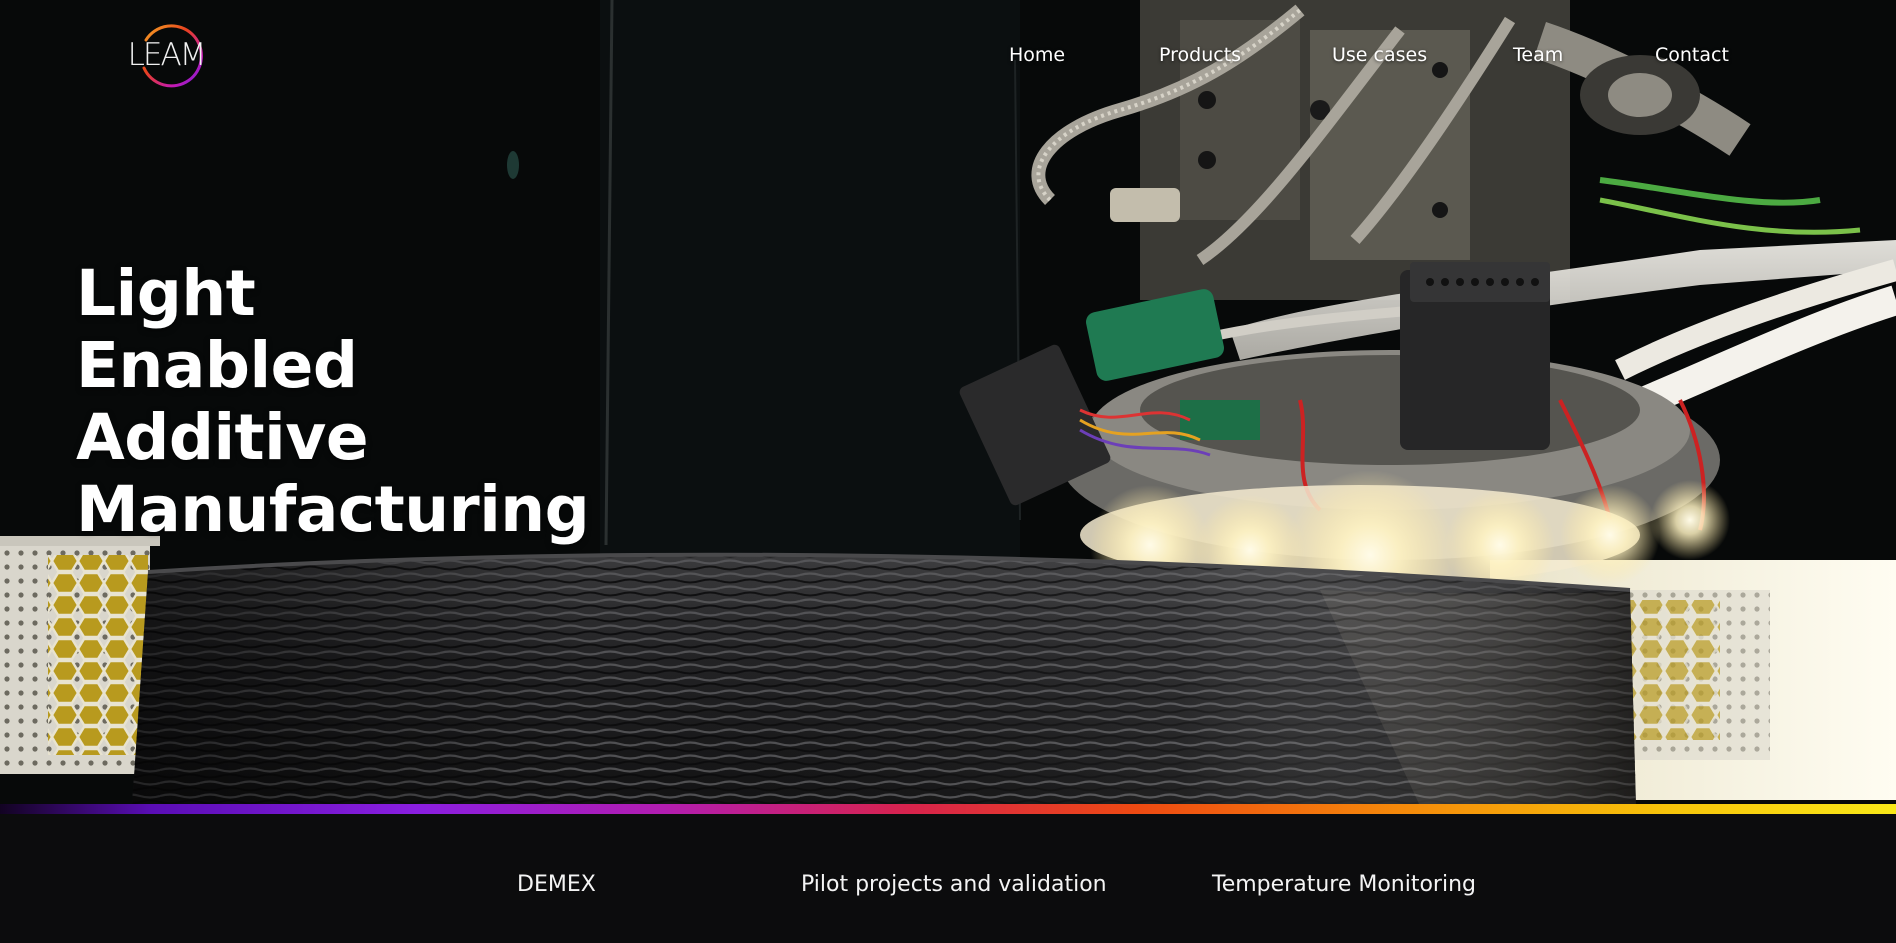  I want to click on link-demex: DEMEX, so click(556, 884).